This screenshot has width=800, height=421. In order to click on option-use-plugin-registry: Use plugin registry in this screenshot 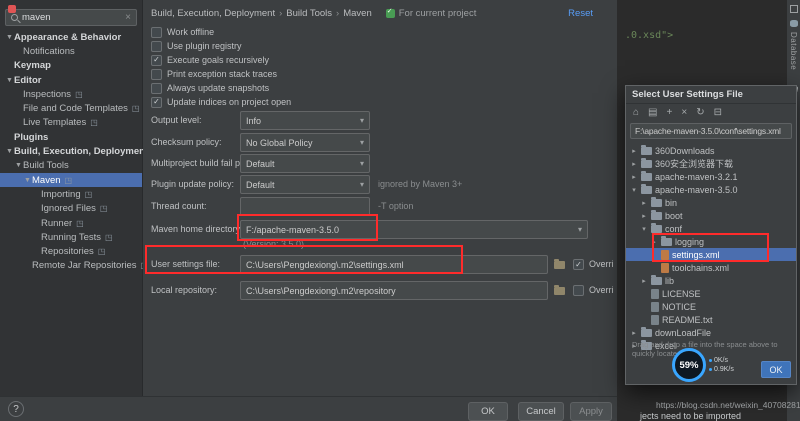, I will do `click(196, 46)`.